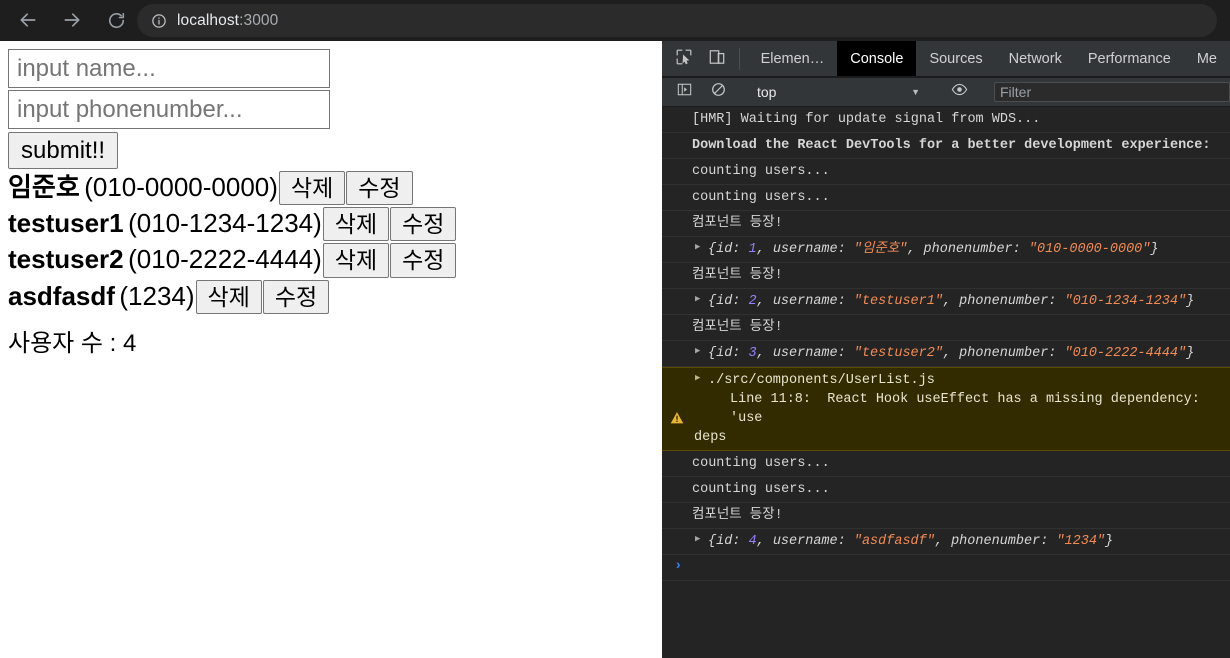 Image resolution: width=1230 pixels, height=658 pixels. Describe the element at coordinates (955, 59) in the screenshot. I see `tab-sources: Sources` at that location.